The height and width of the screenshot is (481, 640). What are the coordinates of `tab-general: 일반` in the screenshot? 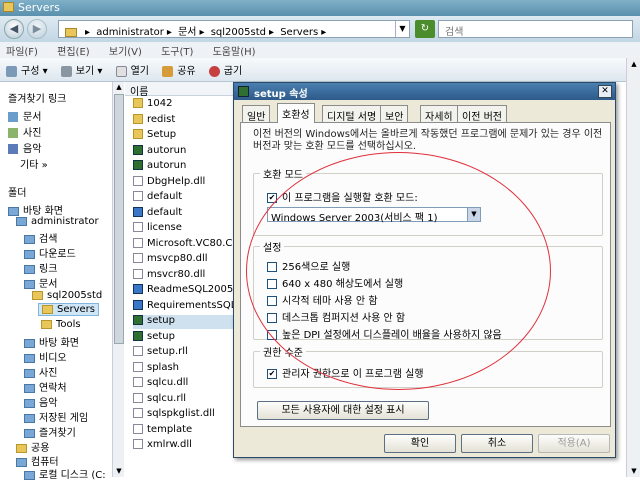 It's located at (256, 114).